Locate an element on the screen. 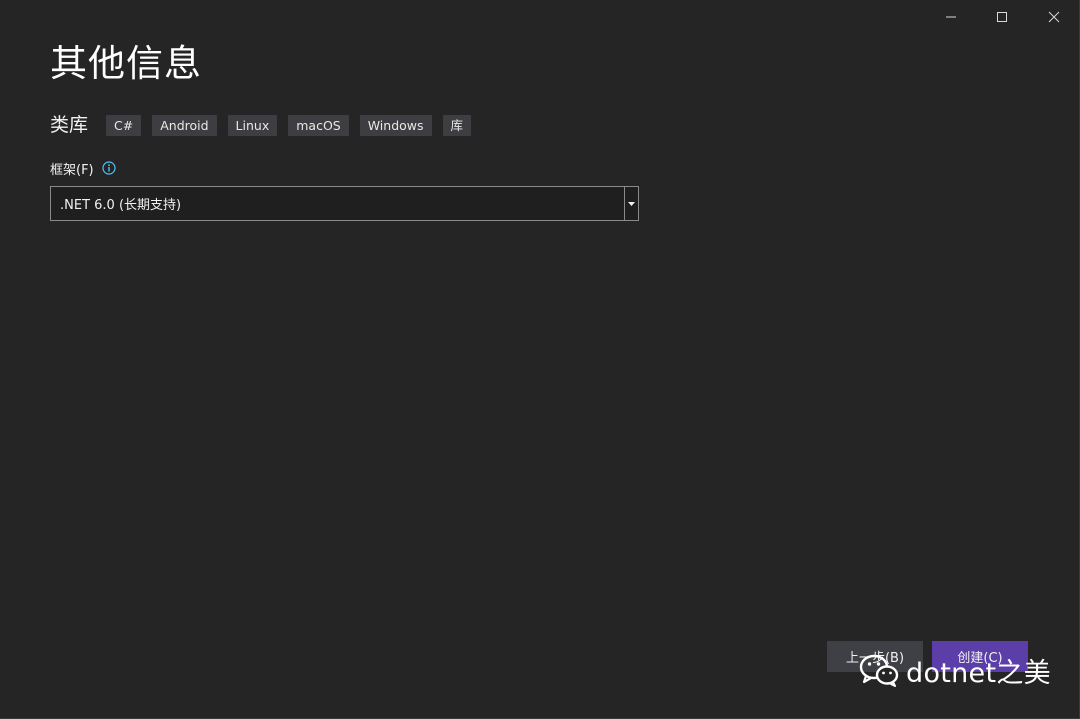  close-button is located at coordinates (1054, 17).